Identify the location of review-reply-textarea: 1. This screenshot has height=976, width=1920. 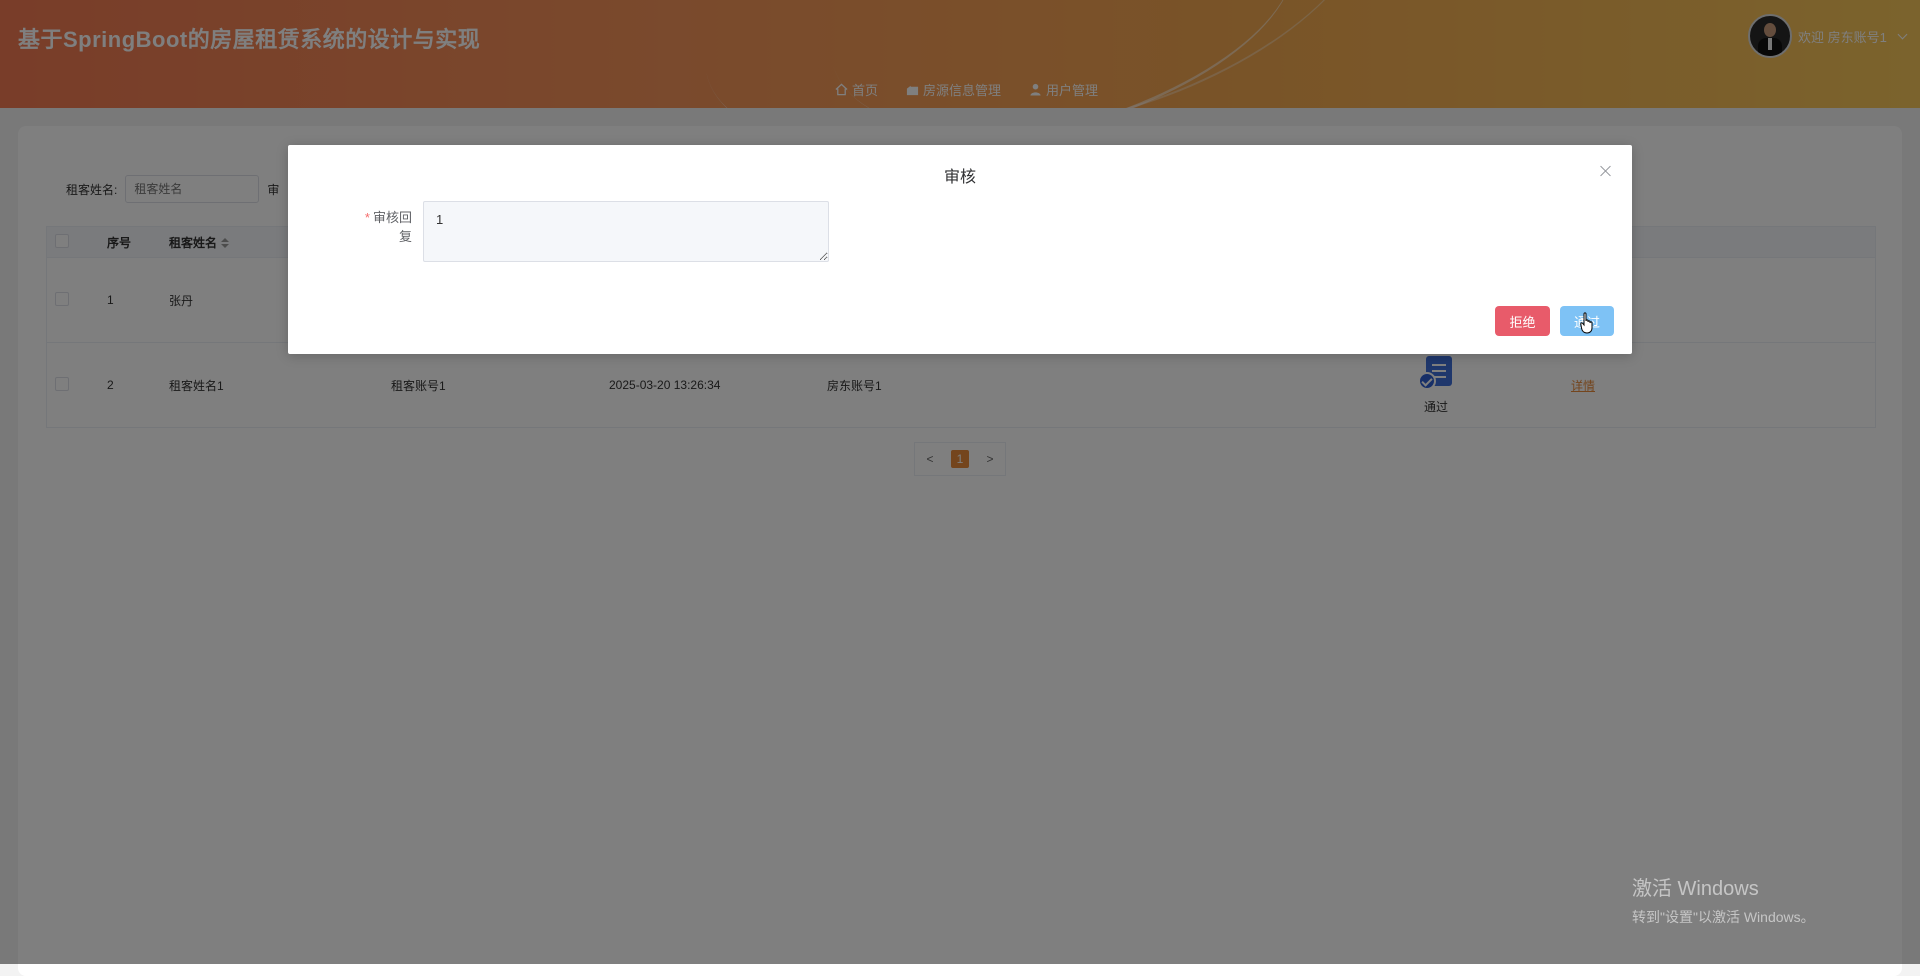
(626, 231).